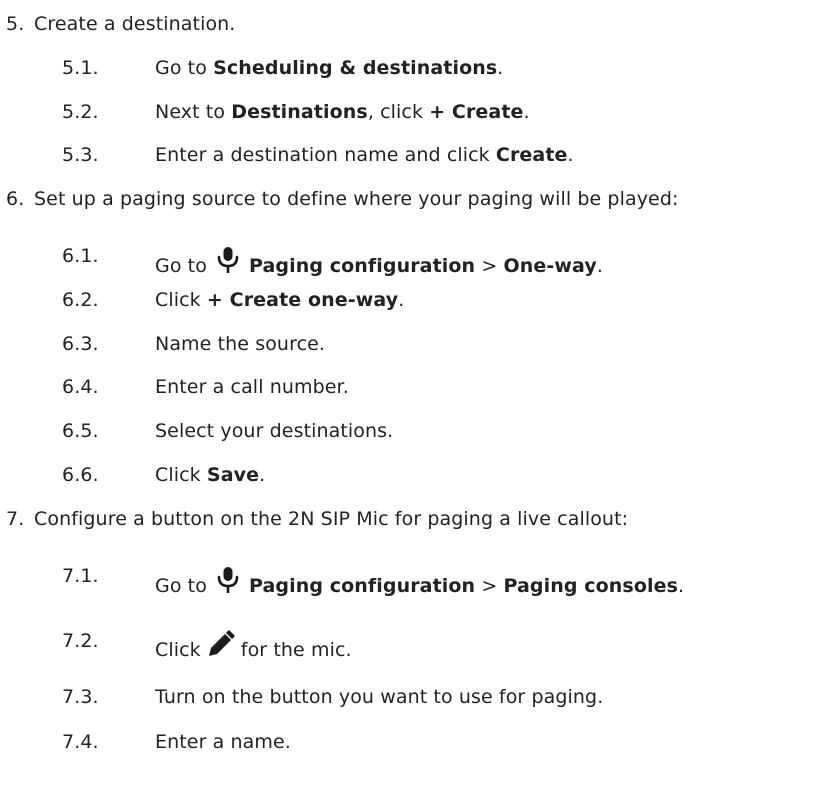 Image resolution: width=825 pixels, height=810 pixels. Describe the element at coordinates (221, 644) in the screenshot. I see `pencil-icon` at that location.